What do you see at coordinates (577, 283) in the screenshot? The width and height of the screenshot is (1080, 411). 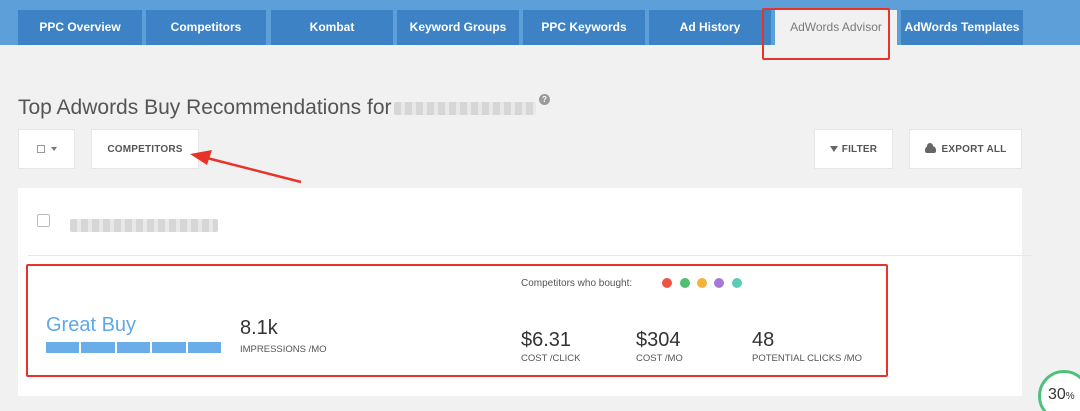 I see `competitors-bought-label: Competitors who bought:` at bounding box center [577, 283].